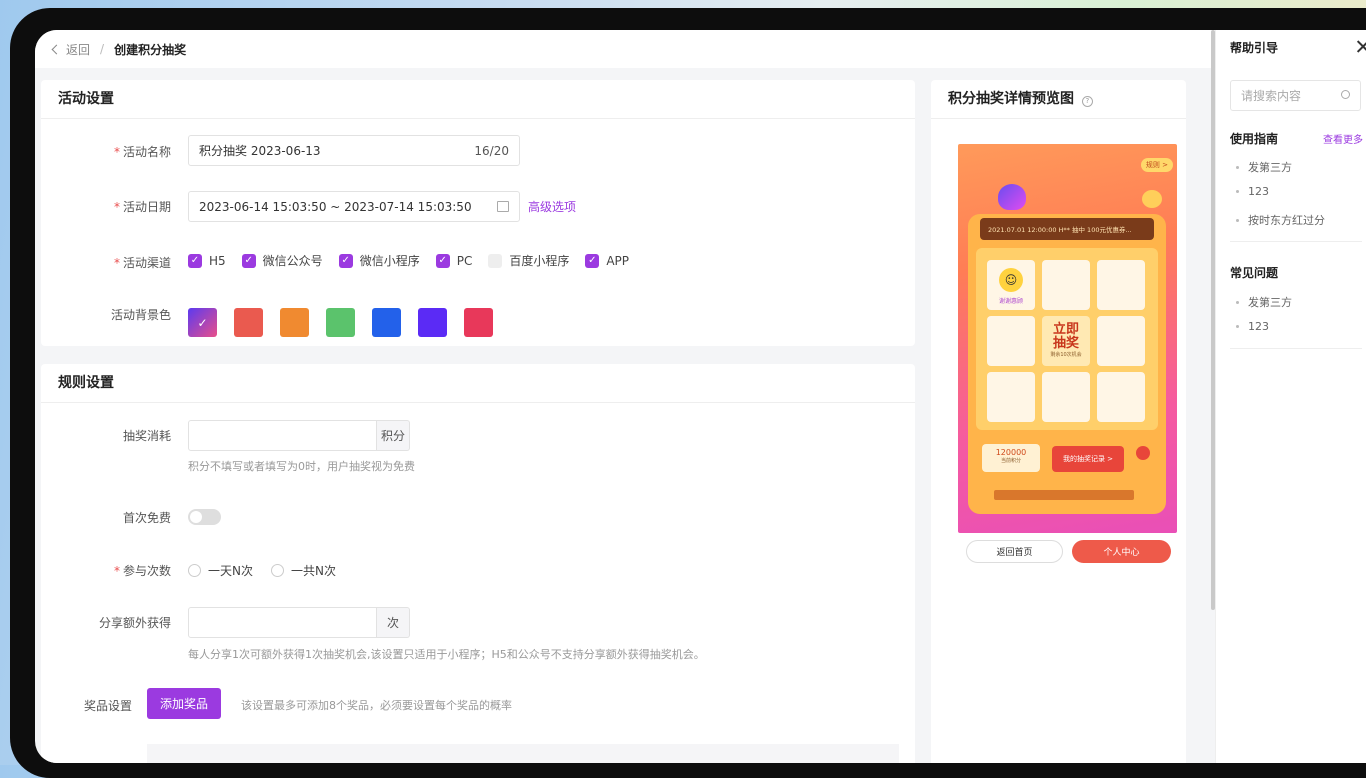  I want to click on faq-item: 发第三方, so click(1264, 302).